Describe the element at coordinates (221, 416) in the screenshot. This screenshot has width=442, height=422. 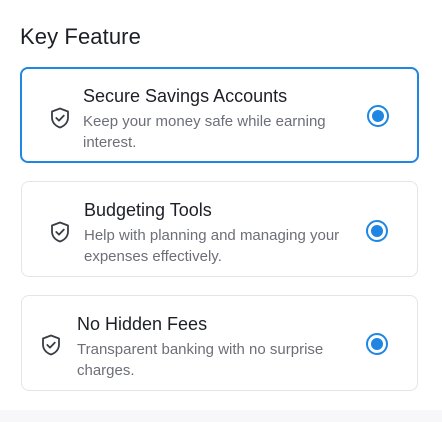
I see `bottom-divider` at that location.